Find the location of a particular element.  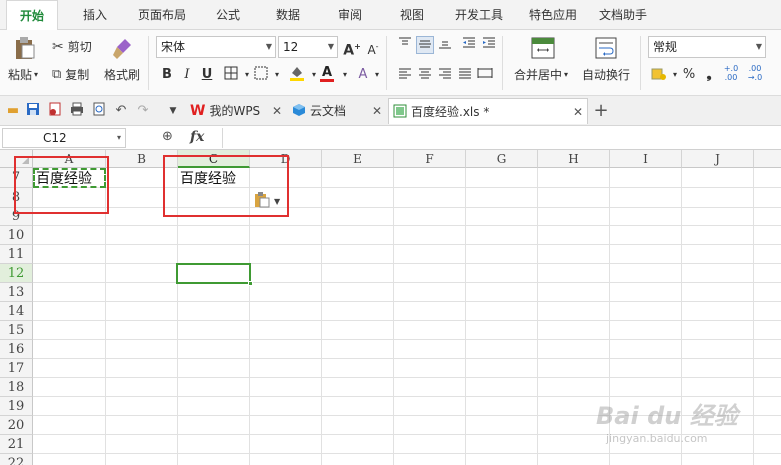

italic-button: I is located at coordinates (187, 75).